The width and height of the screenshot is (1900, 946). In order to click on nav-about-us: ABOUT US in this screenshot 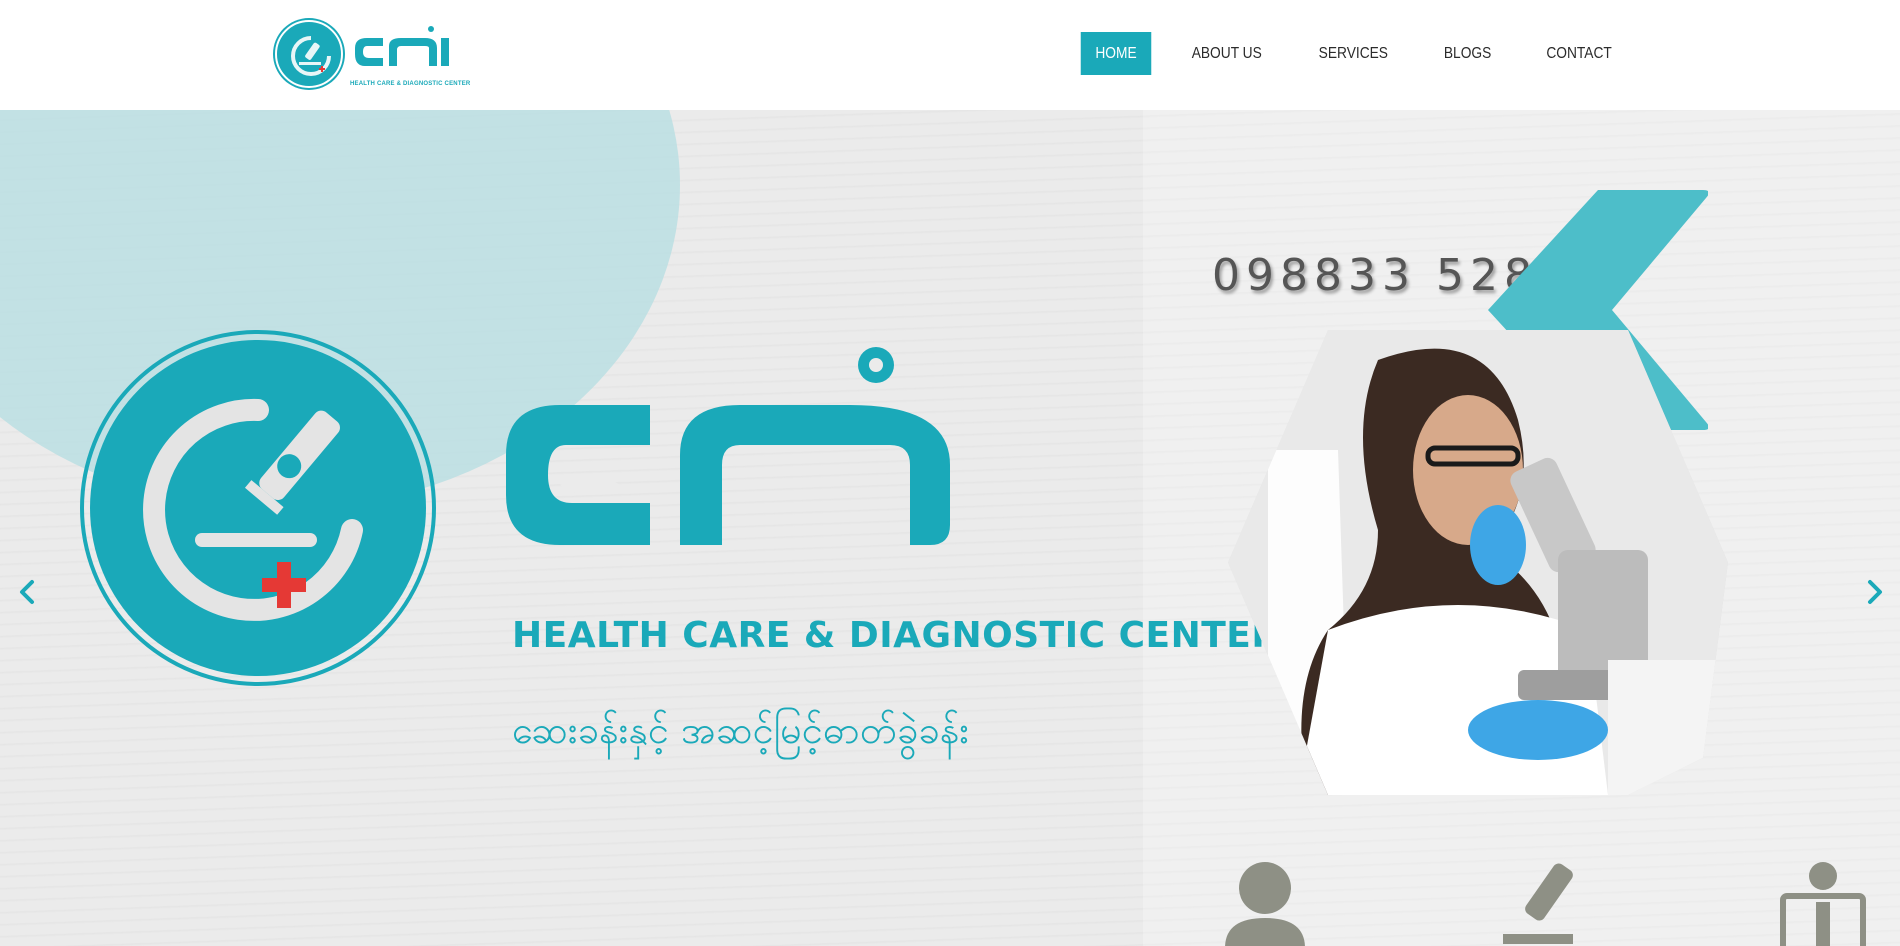, I will do `click(1226, 53)`.